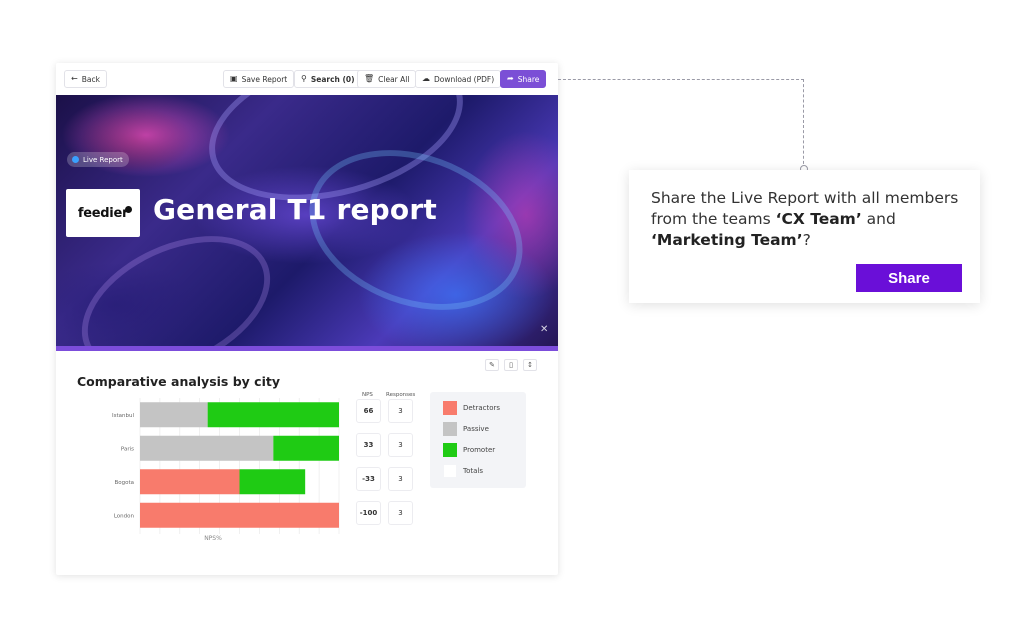  I want to click on delete-widget-button: ▯, so click(511, 365).